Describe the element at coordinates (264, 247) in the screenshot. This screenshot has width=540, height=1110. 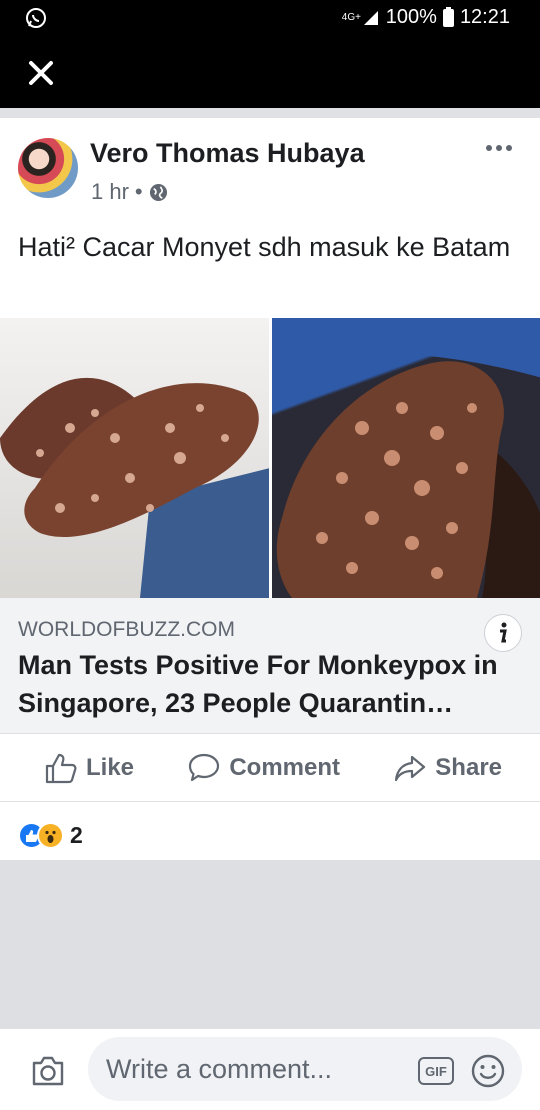
I see `post-text: Hati² Cacar Monyet sdh masuk ke Batam` at that location.